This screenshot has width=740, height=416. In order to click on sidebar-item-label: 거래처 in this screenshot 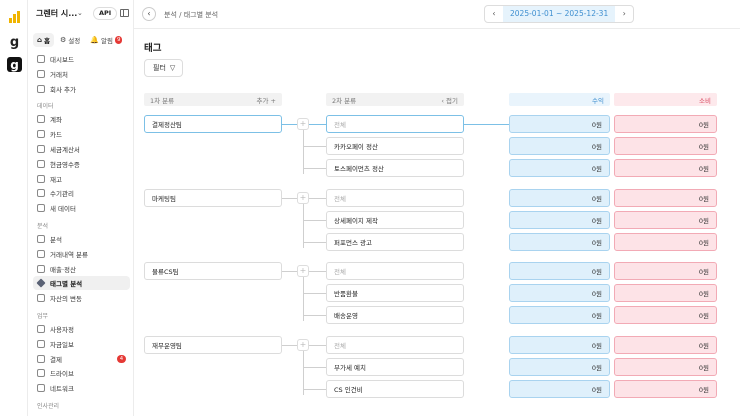, I will do `click(59, 74)`.